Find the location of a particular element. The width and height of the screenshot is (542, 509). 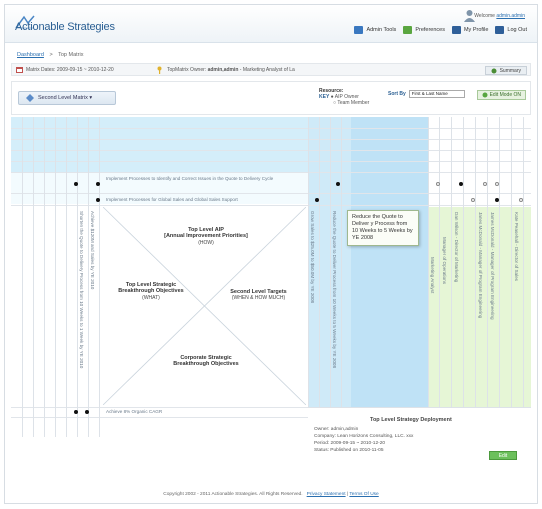

corporate-objective-text: Achieve 8% Organic CAGR is located at coordinates (201, 412).